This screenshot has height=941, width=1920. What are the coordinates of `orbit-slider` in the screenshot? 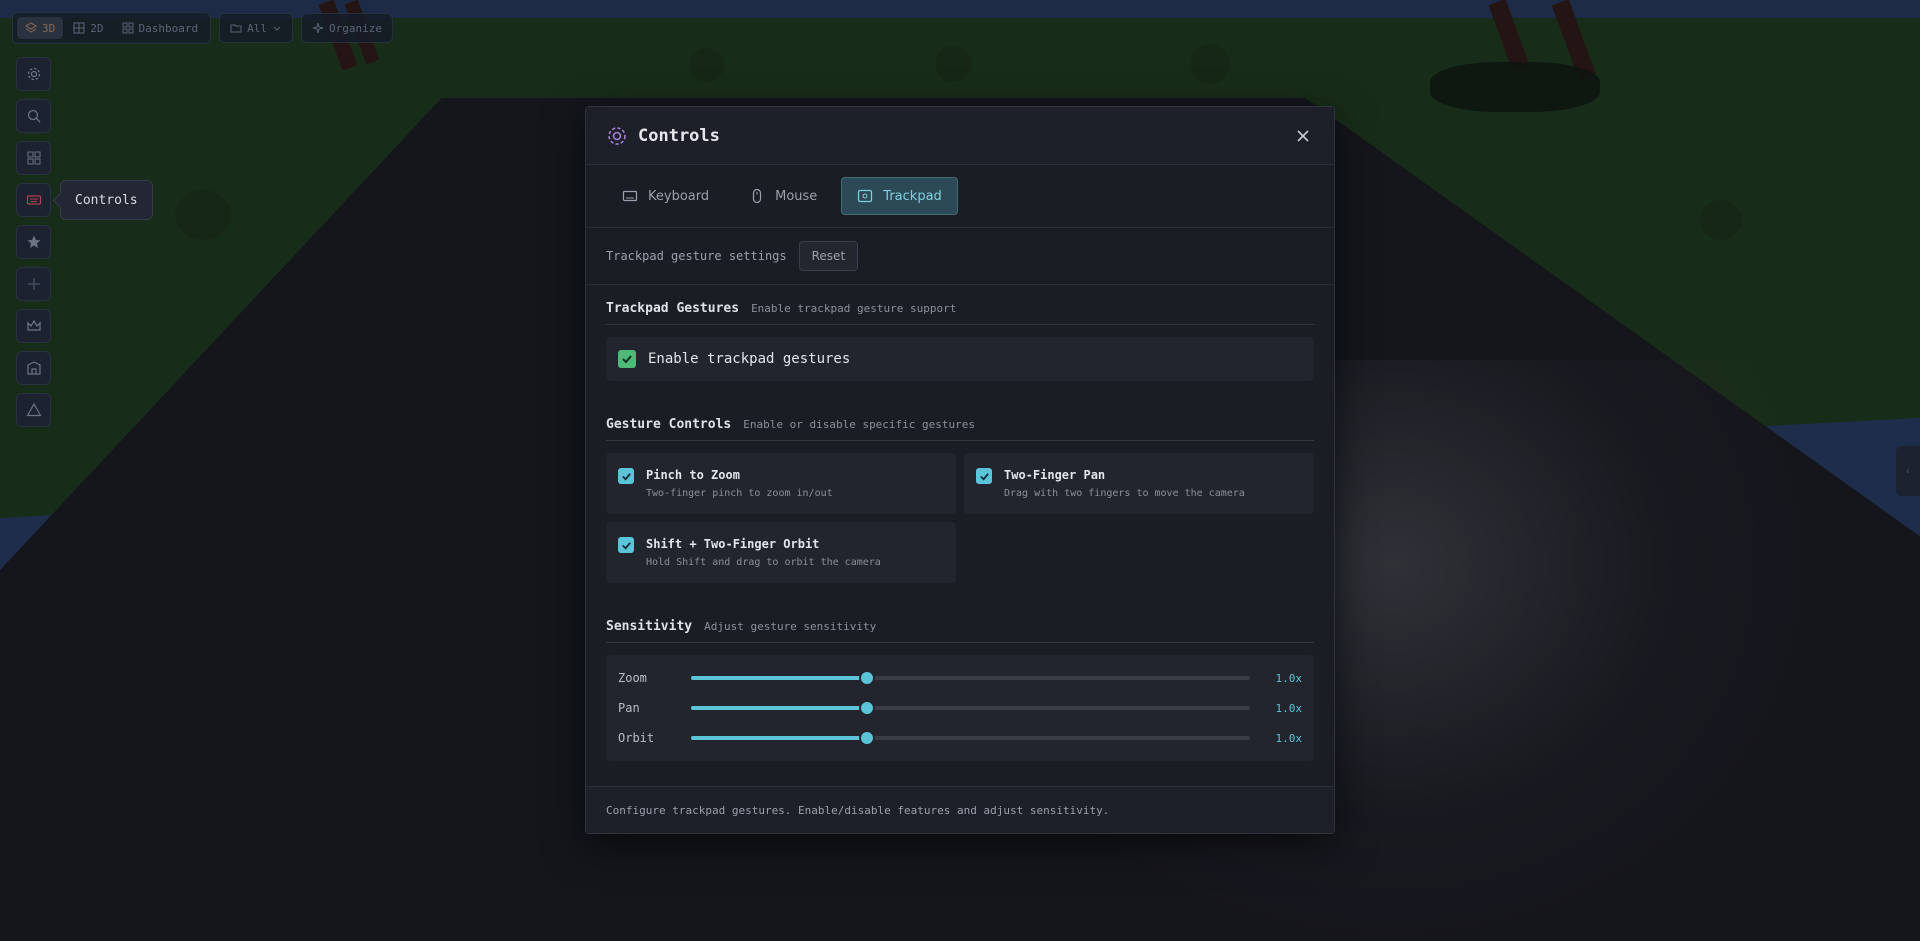 It's located at (970, 738).